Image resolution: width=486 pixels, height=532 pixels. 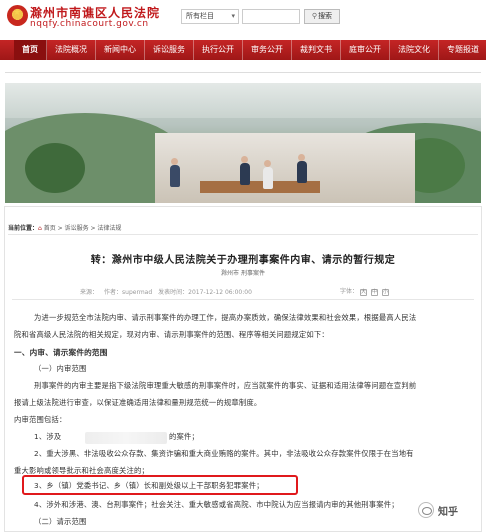 I want to click on breadcrumb: 当前位置：⌂ 首页 > 诉讼服务 > 法律法规, so click(x=64, y=227).